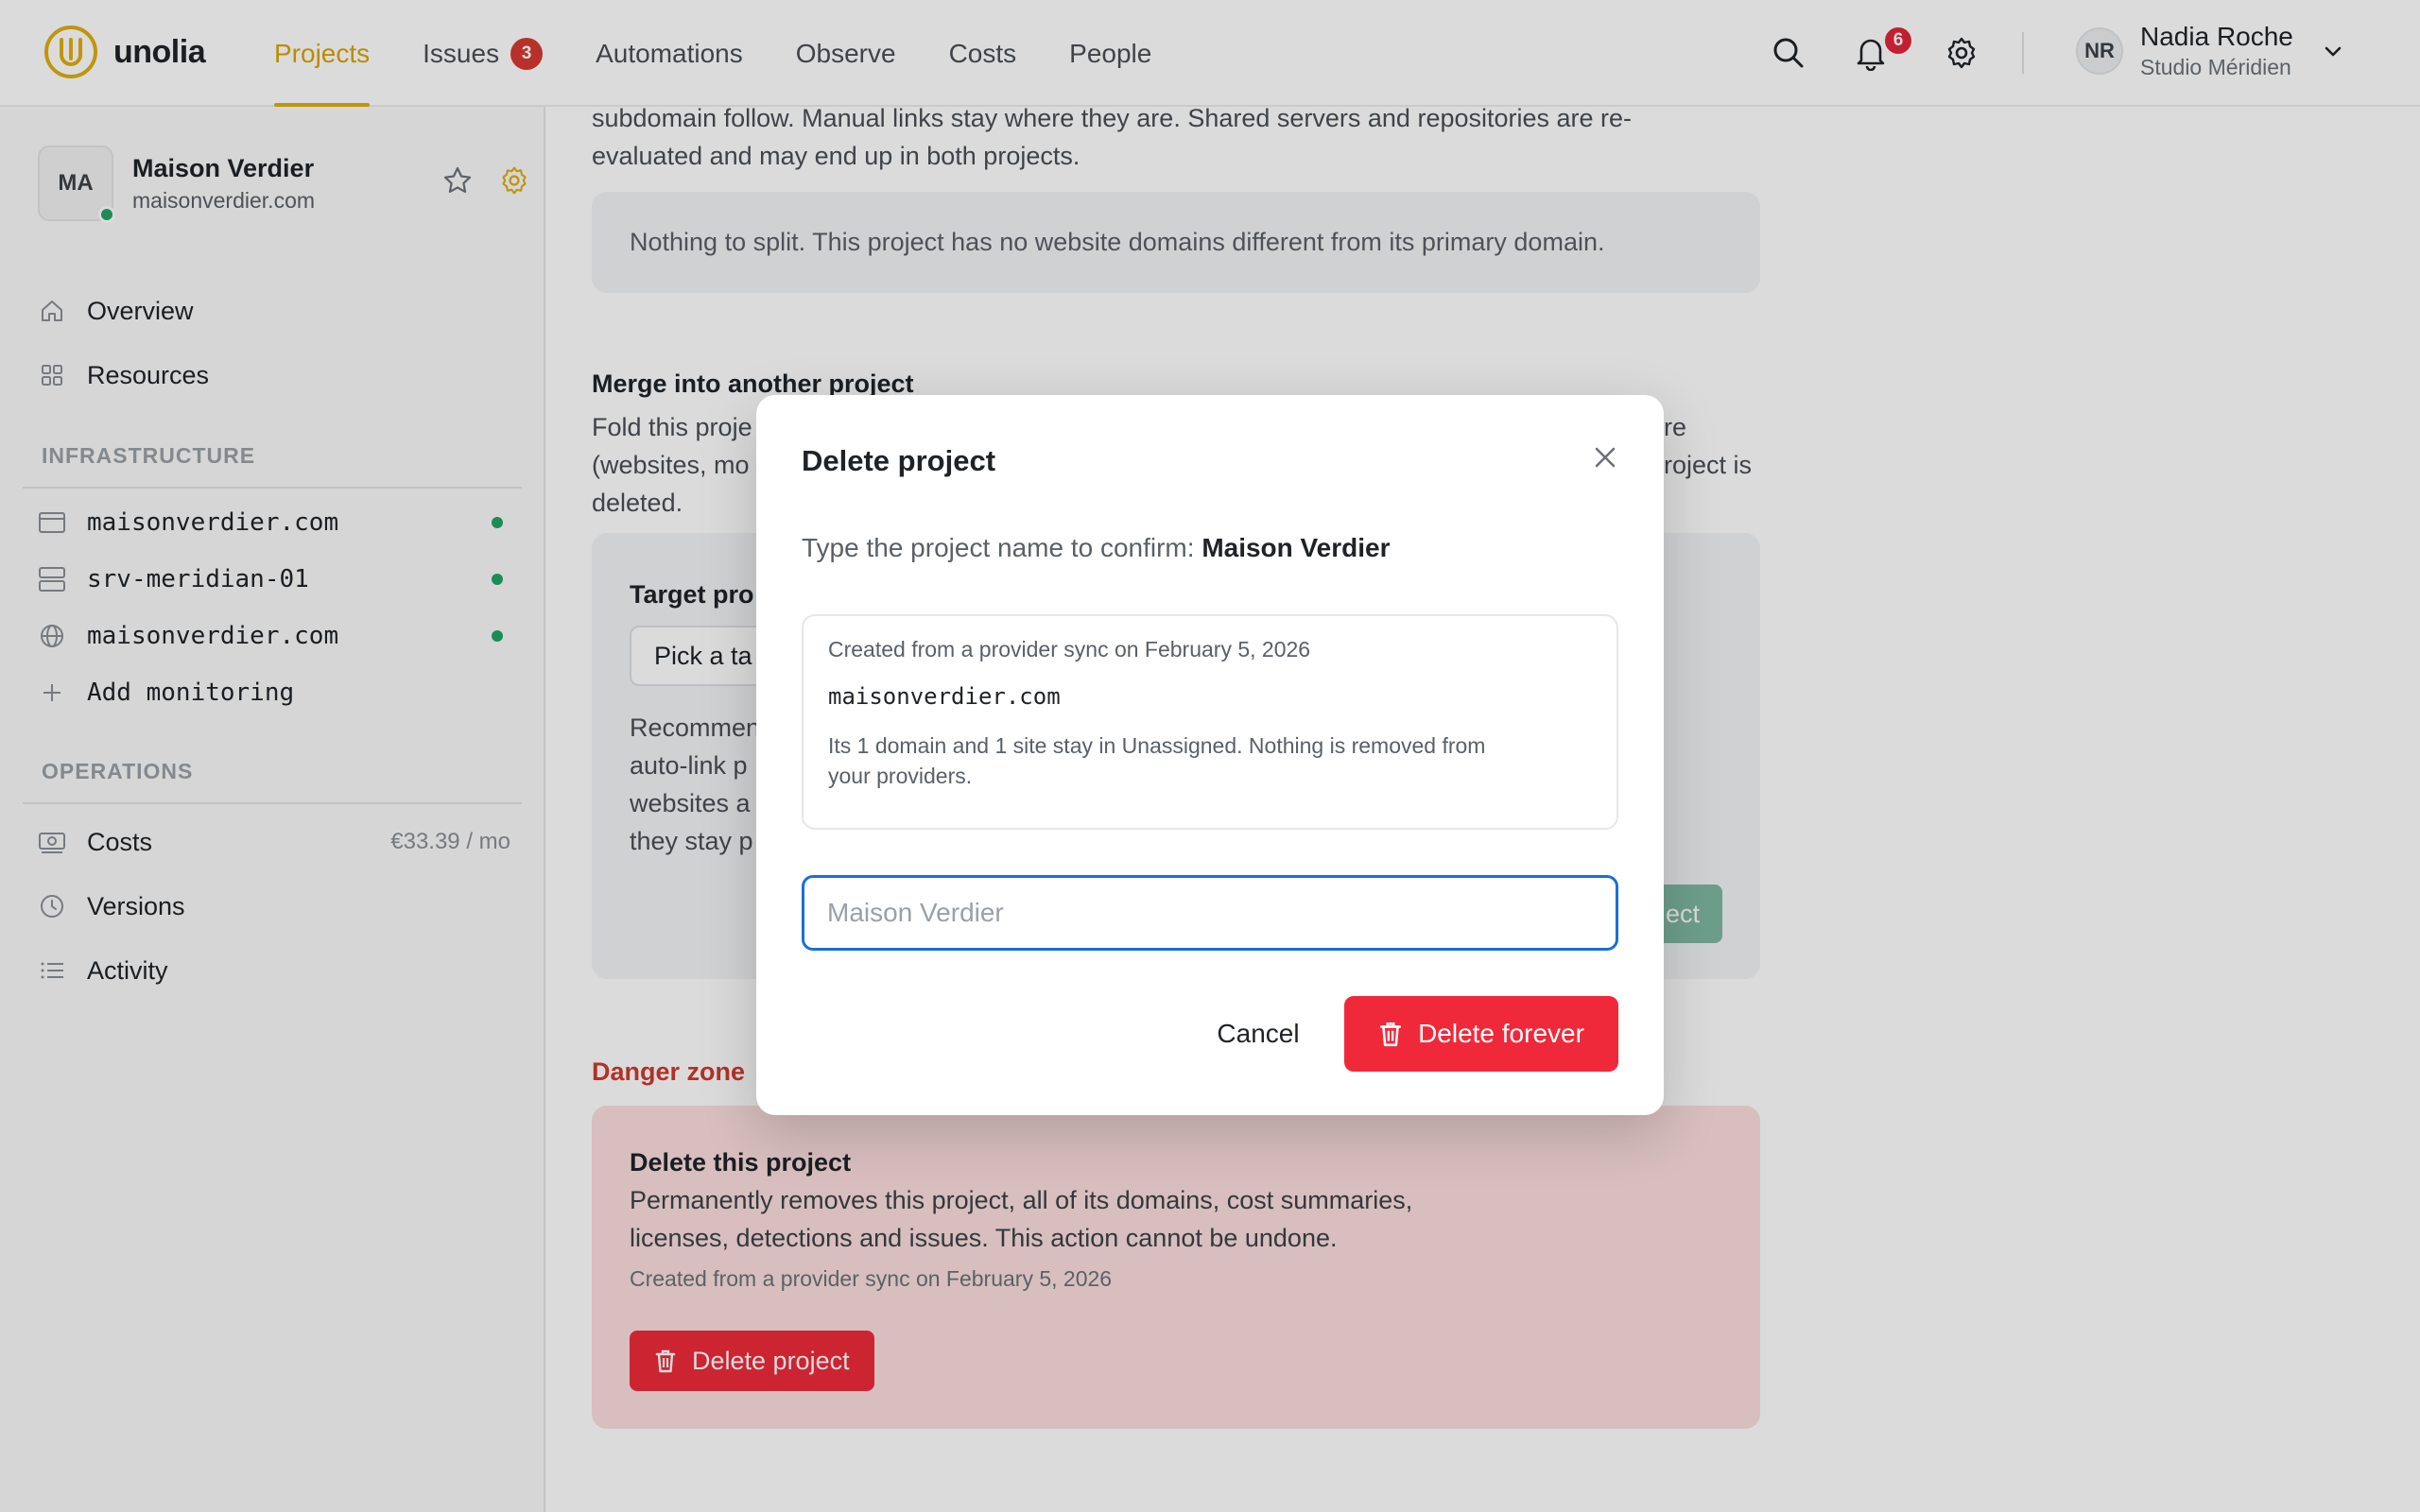  What do you see at coordinates (1296, 547) in the screenshot?
I see `confirm-project-name: Maison Verdier` at bounding box center [1296, 547].